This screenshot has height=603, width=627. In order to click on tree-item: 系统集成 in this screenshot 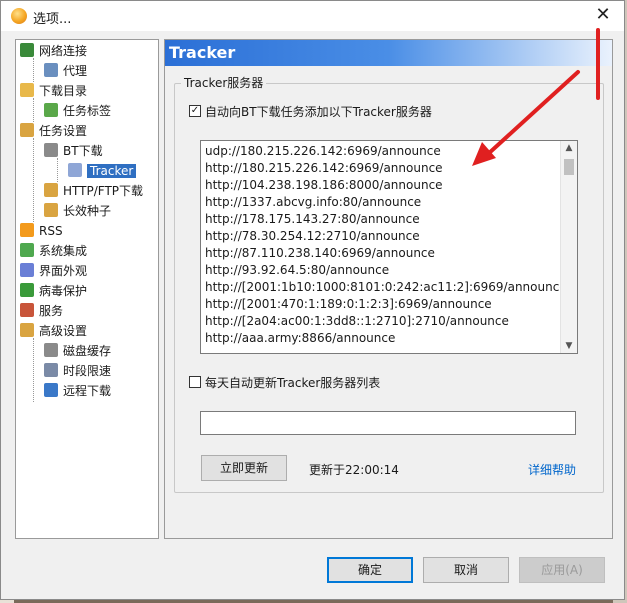, I will do `click(53, 251)`.